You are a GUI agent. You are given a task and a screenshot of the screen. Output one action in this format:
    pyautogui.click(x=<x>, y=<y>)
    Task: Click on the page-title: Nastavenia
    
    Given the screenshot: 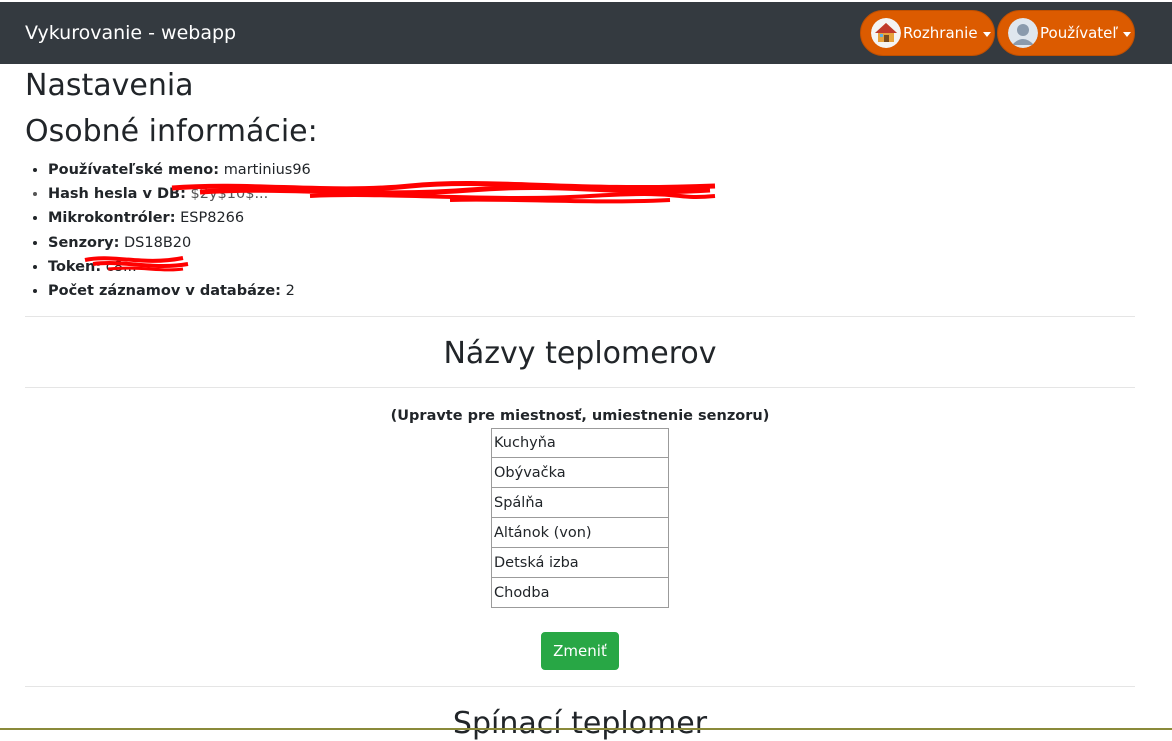 What is the action you would take?
    pyautogui.click(x=109, y=85)
    